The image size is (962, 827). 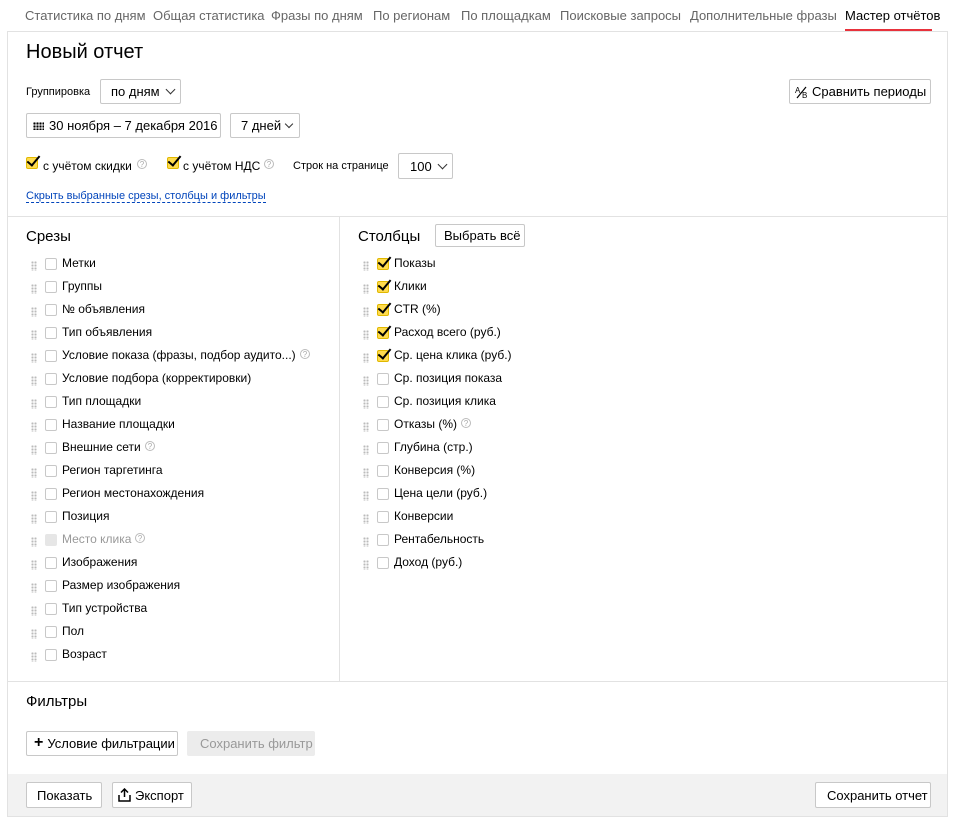 What do you see at coordinates (317, 15) in the screenshot?
I see `tab-phrases-by-day: Фразы по дням` at bounding box center [317, 15].